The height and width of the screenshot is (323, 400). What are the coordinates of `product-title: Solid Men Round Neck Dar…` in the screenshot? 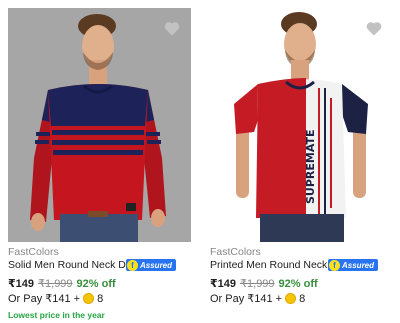 It's located at (68, 265).